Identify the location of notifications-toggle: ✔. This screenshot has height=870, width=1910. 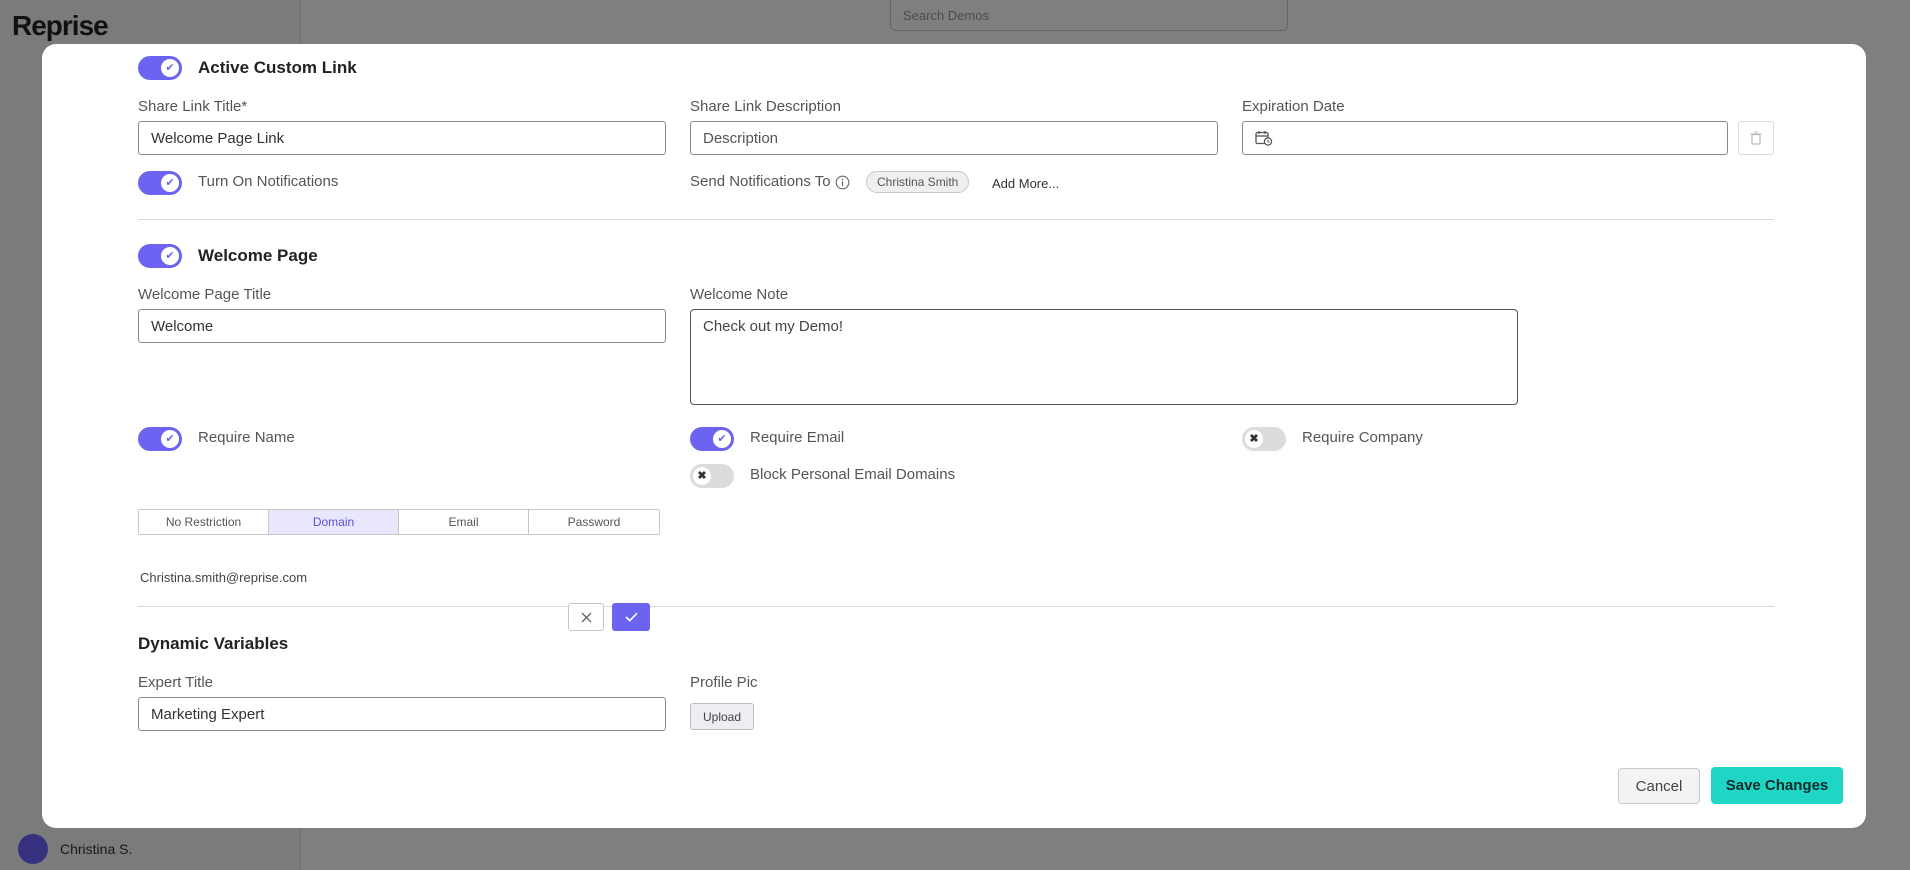
(160, 183).